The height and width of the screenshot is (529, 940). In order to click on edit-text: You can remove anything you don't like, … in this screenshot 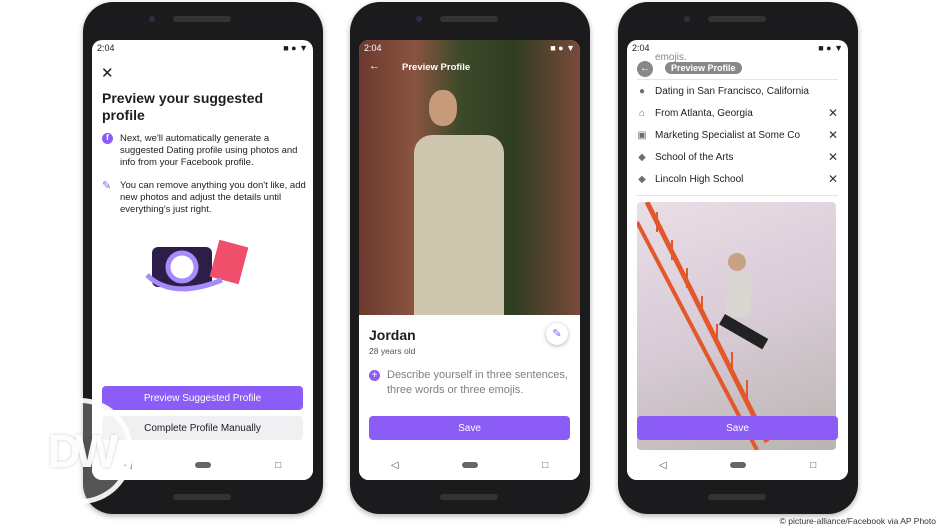, I will do `click(213, 197)`.